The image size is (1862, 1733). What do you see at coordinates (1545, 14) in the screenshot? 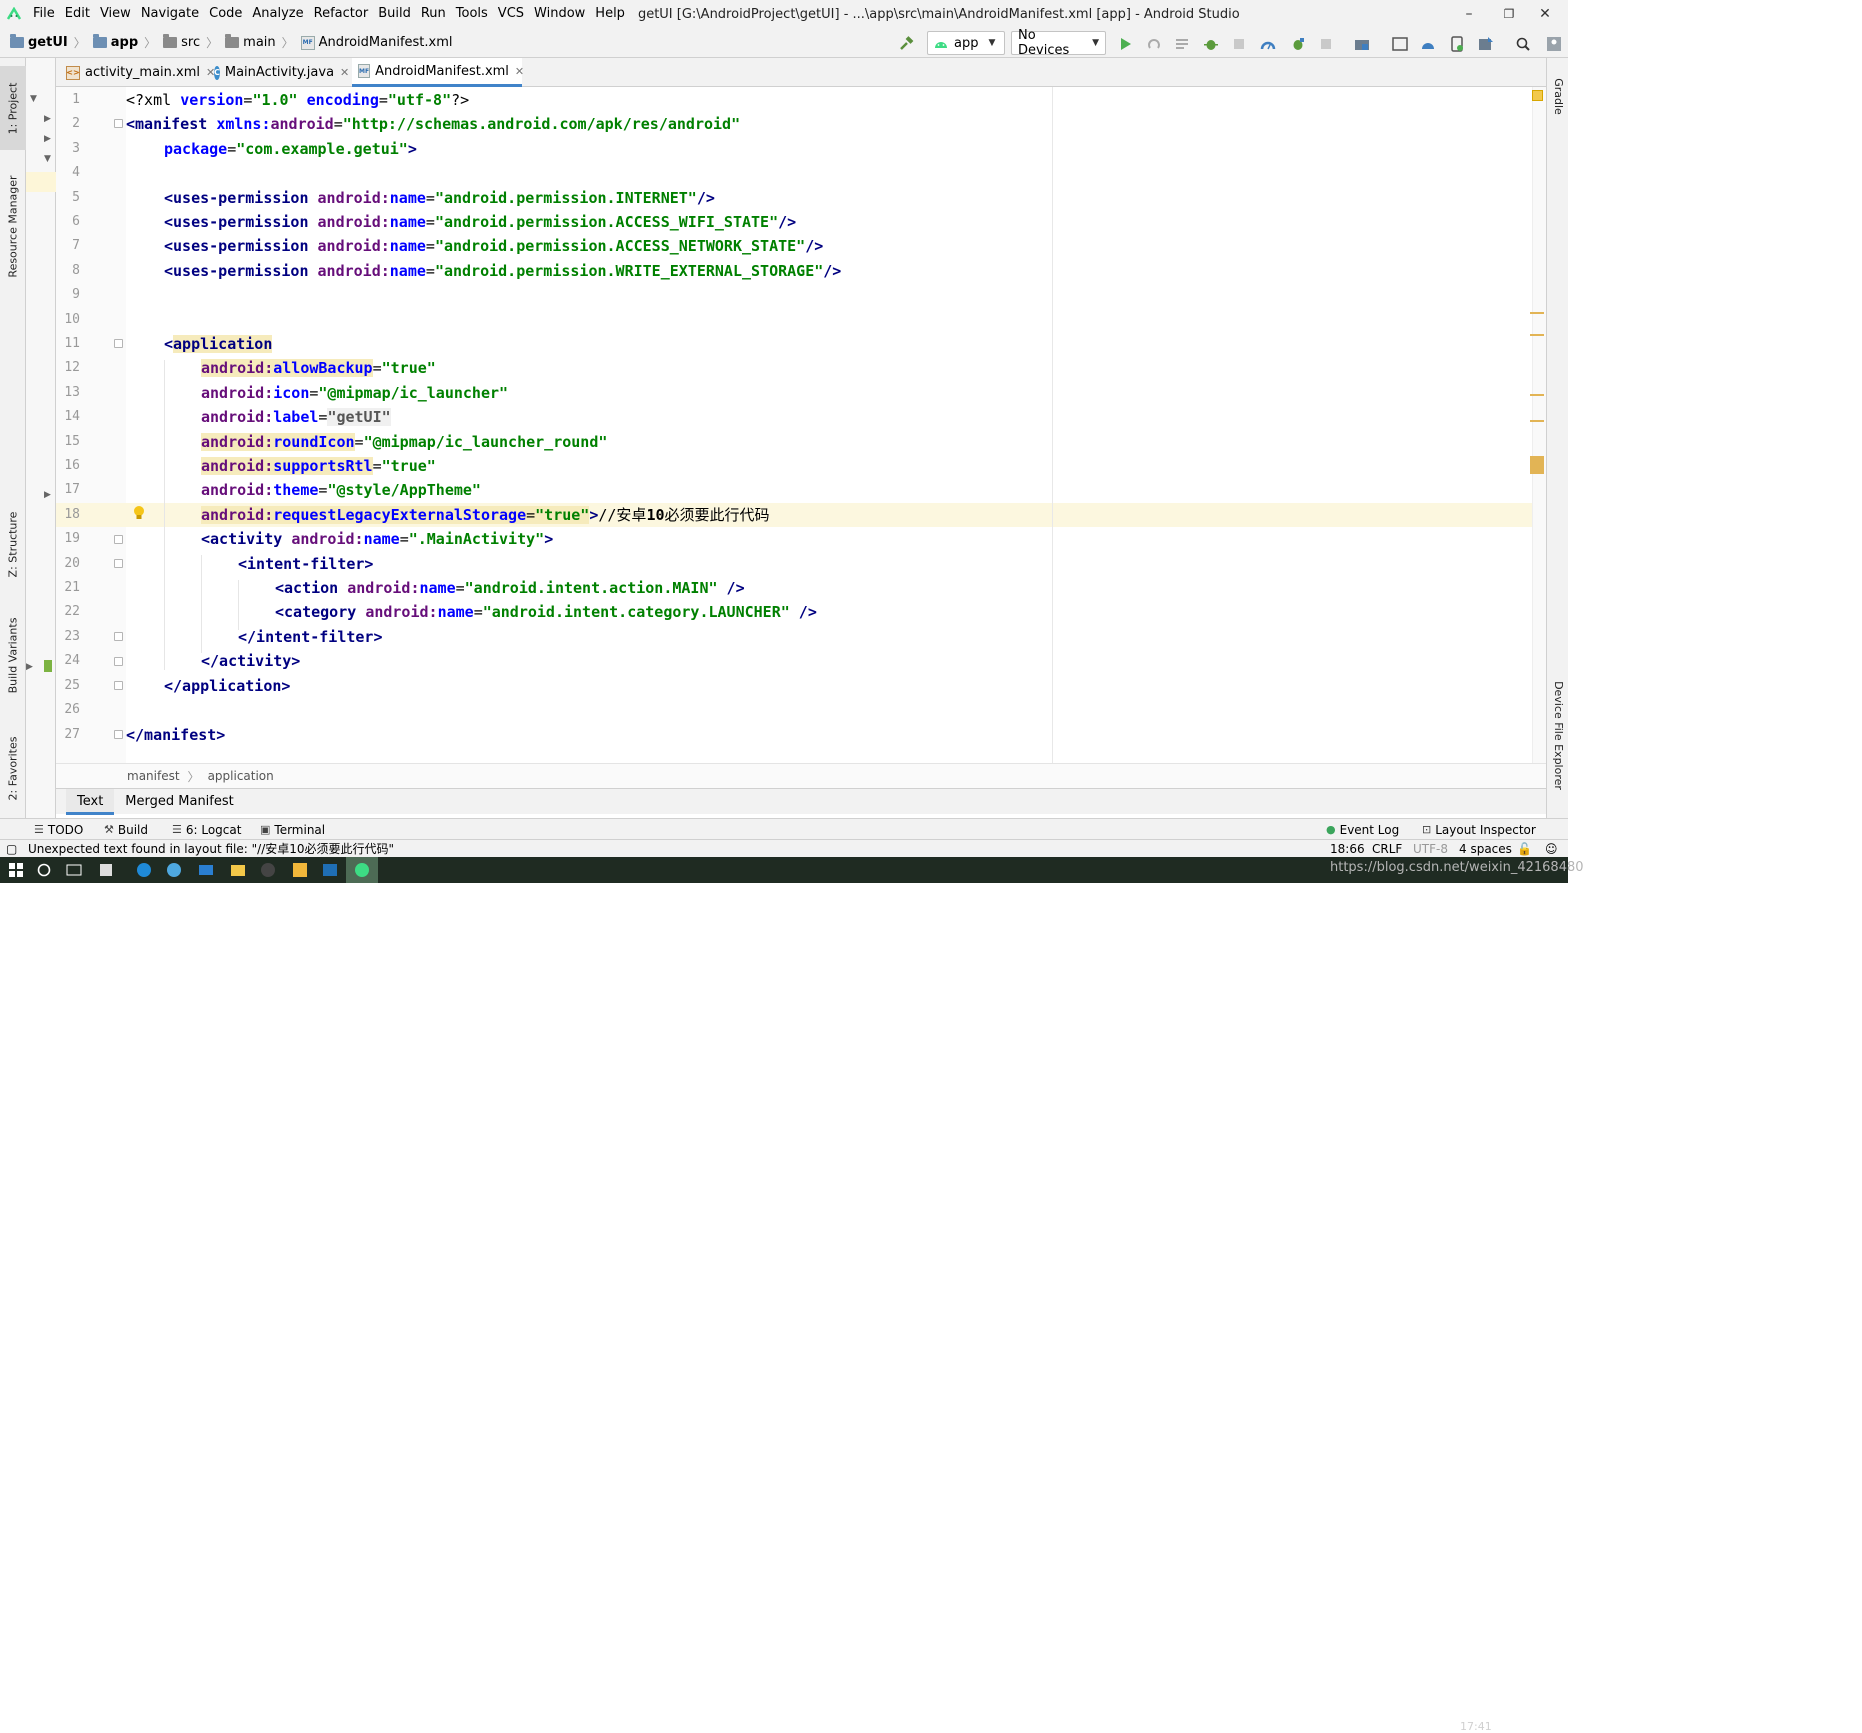
I see `close-window-button: ✕` at bounding box center [1545, 14].